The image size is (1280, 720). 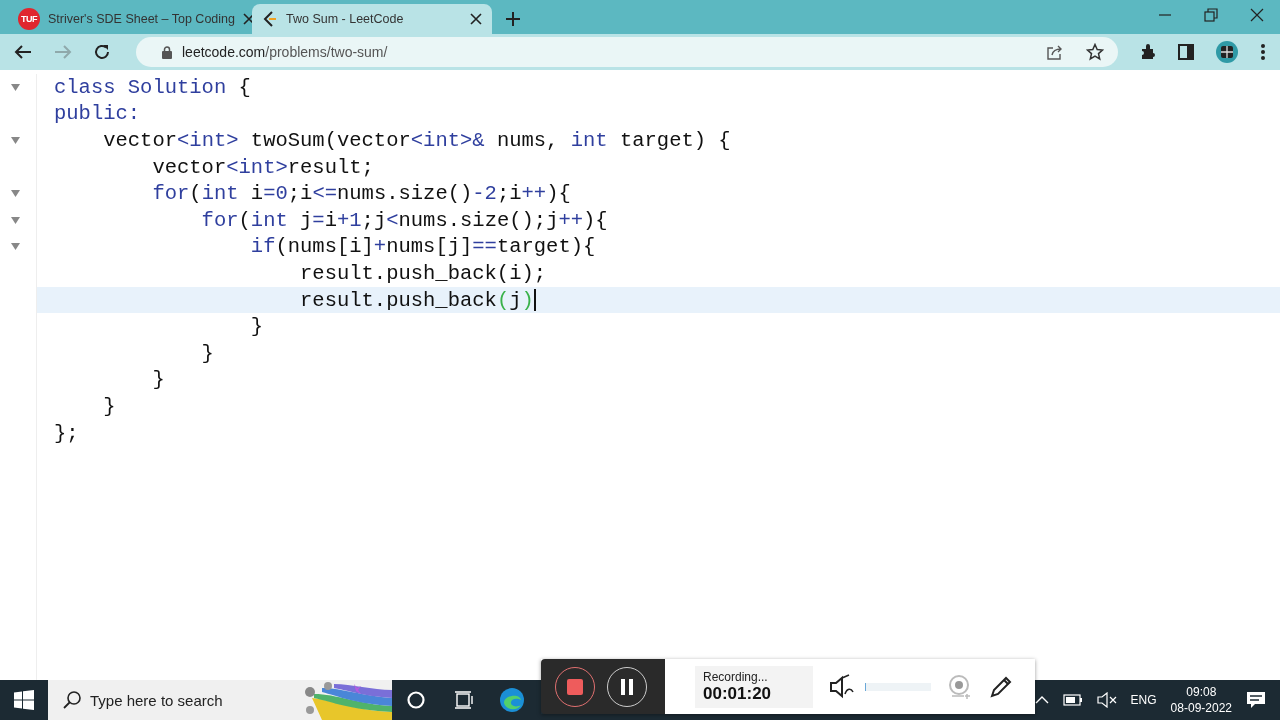 What do you see at coordinates (1072, 700) in the screenshot?
I see `battery-icon` at bounding box center [1072, 700].